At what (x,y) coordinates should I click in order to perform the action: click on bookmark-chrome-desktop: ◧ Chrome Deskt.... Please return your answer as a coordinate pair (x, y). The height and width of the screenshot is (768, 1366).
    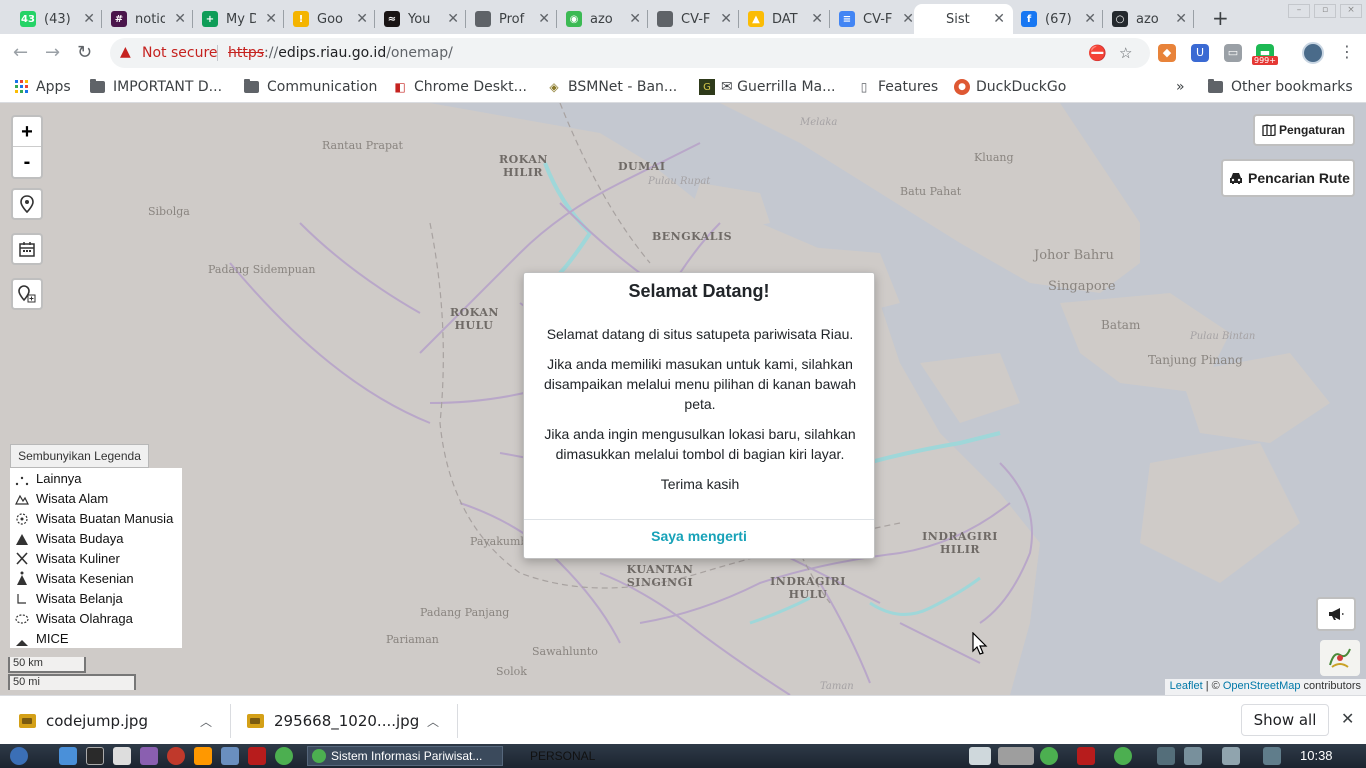
    Looking at the image, I should click on (459, 87).